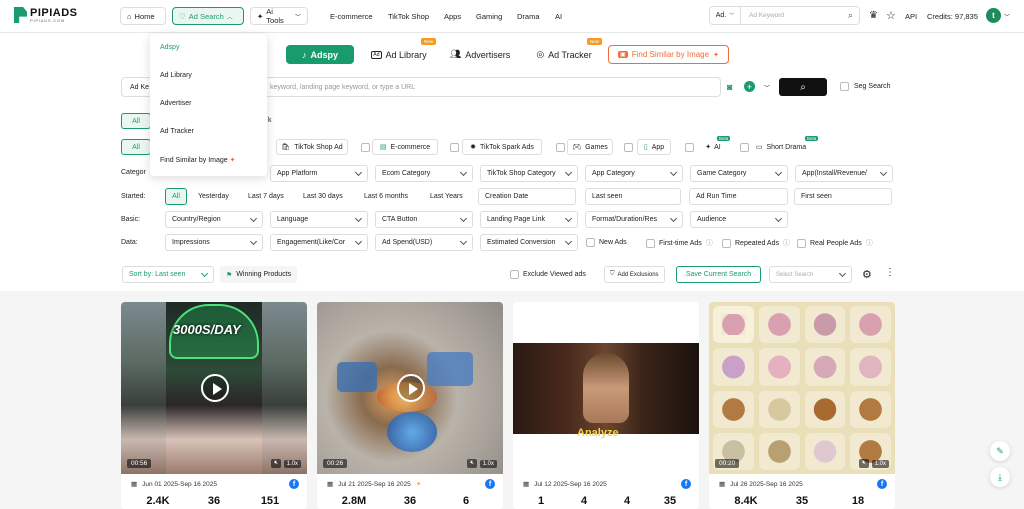  I want to click on format-duration-select: Format/Duration/Res, so click(634, 219).